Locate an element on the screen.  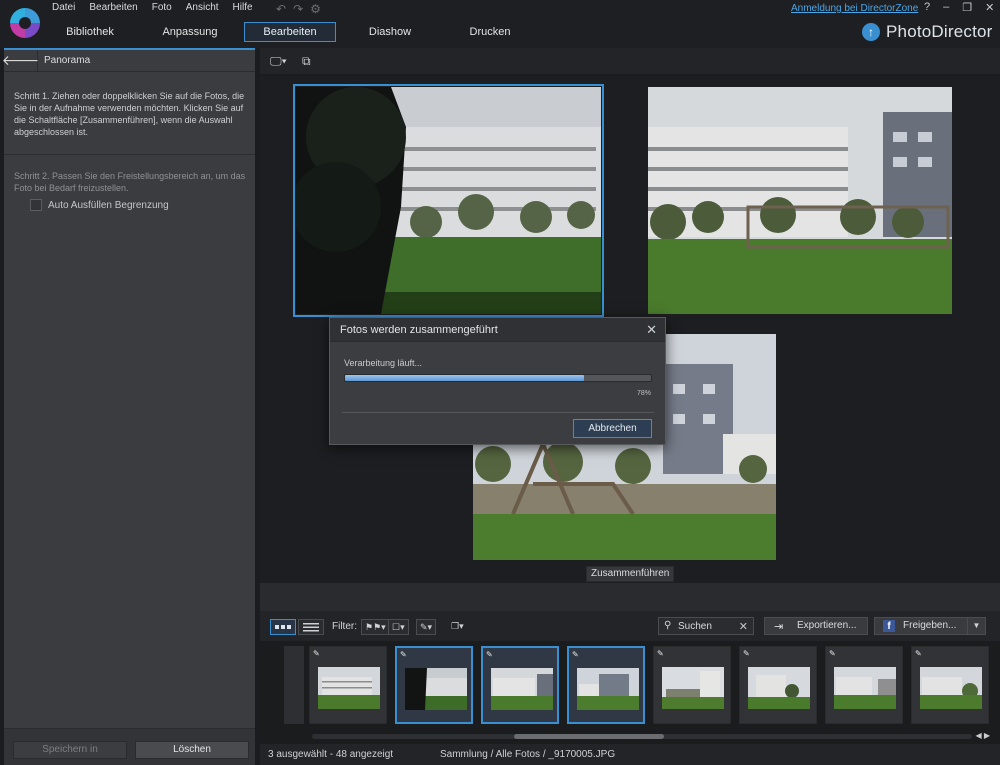
thumbnail-2: ✎ is located at coordinates (434, 685).